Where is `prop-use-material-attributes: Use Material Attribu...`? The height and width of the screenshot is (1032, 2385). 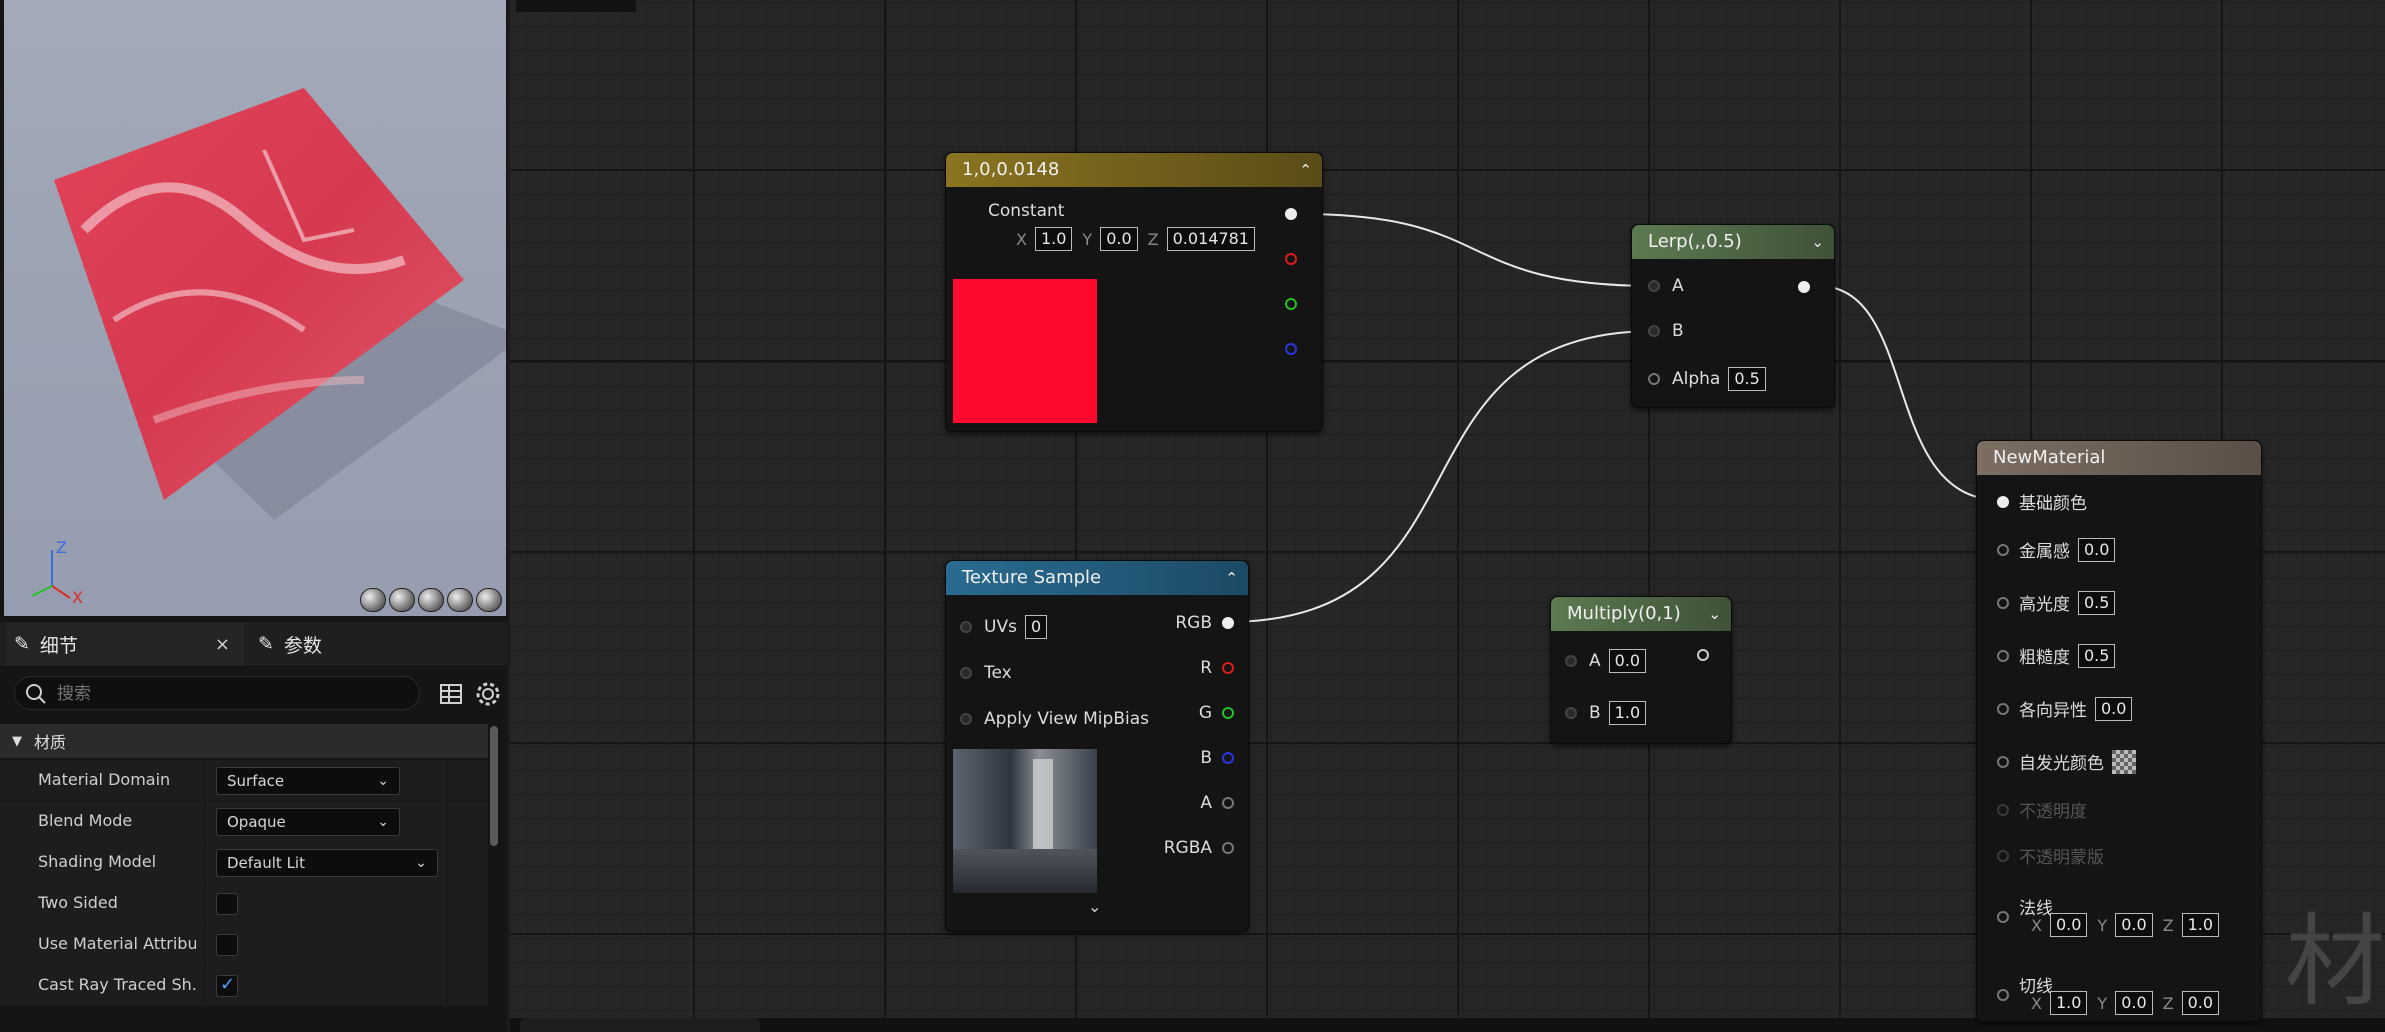 prop-use-material-attributes: Use Material Attribu... is located at coordinates (244, 944).